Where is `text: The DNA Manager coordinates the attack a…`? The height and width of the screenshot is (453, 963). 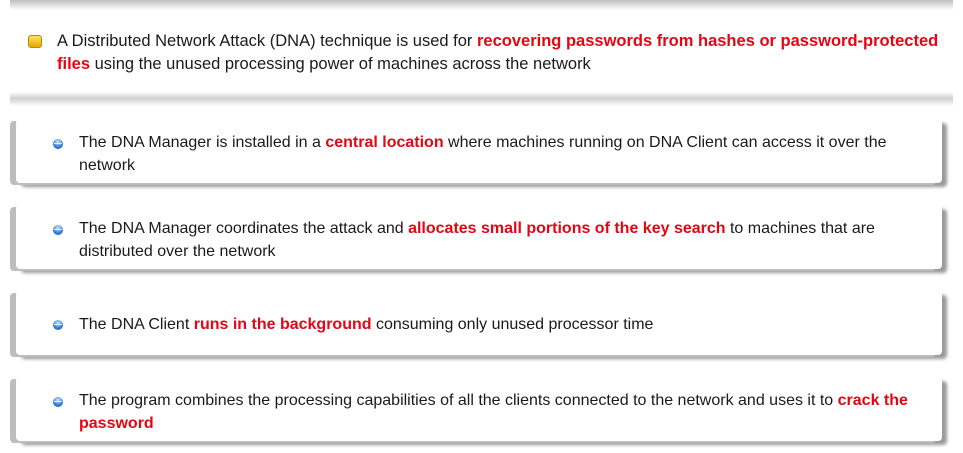
text: The DNA Manager coordinates the attack a… is located at coordinates (244, 228).